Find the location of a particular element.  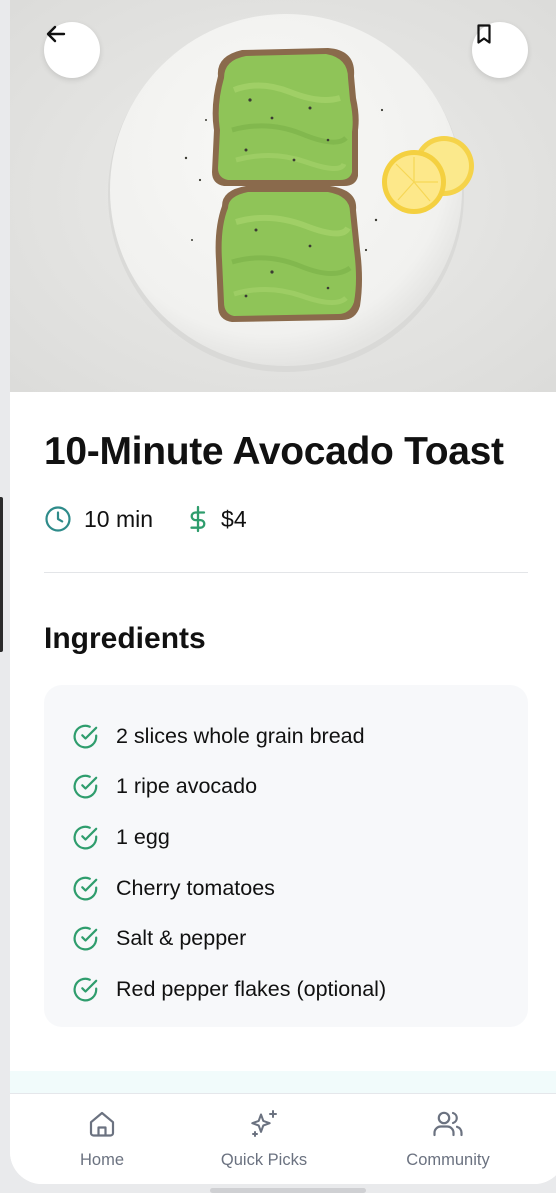

home-indicator is located at coordinates (288, 1190).